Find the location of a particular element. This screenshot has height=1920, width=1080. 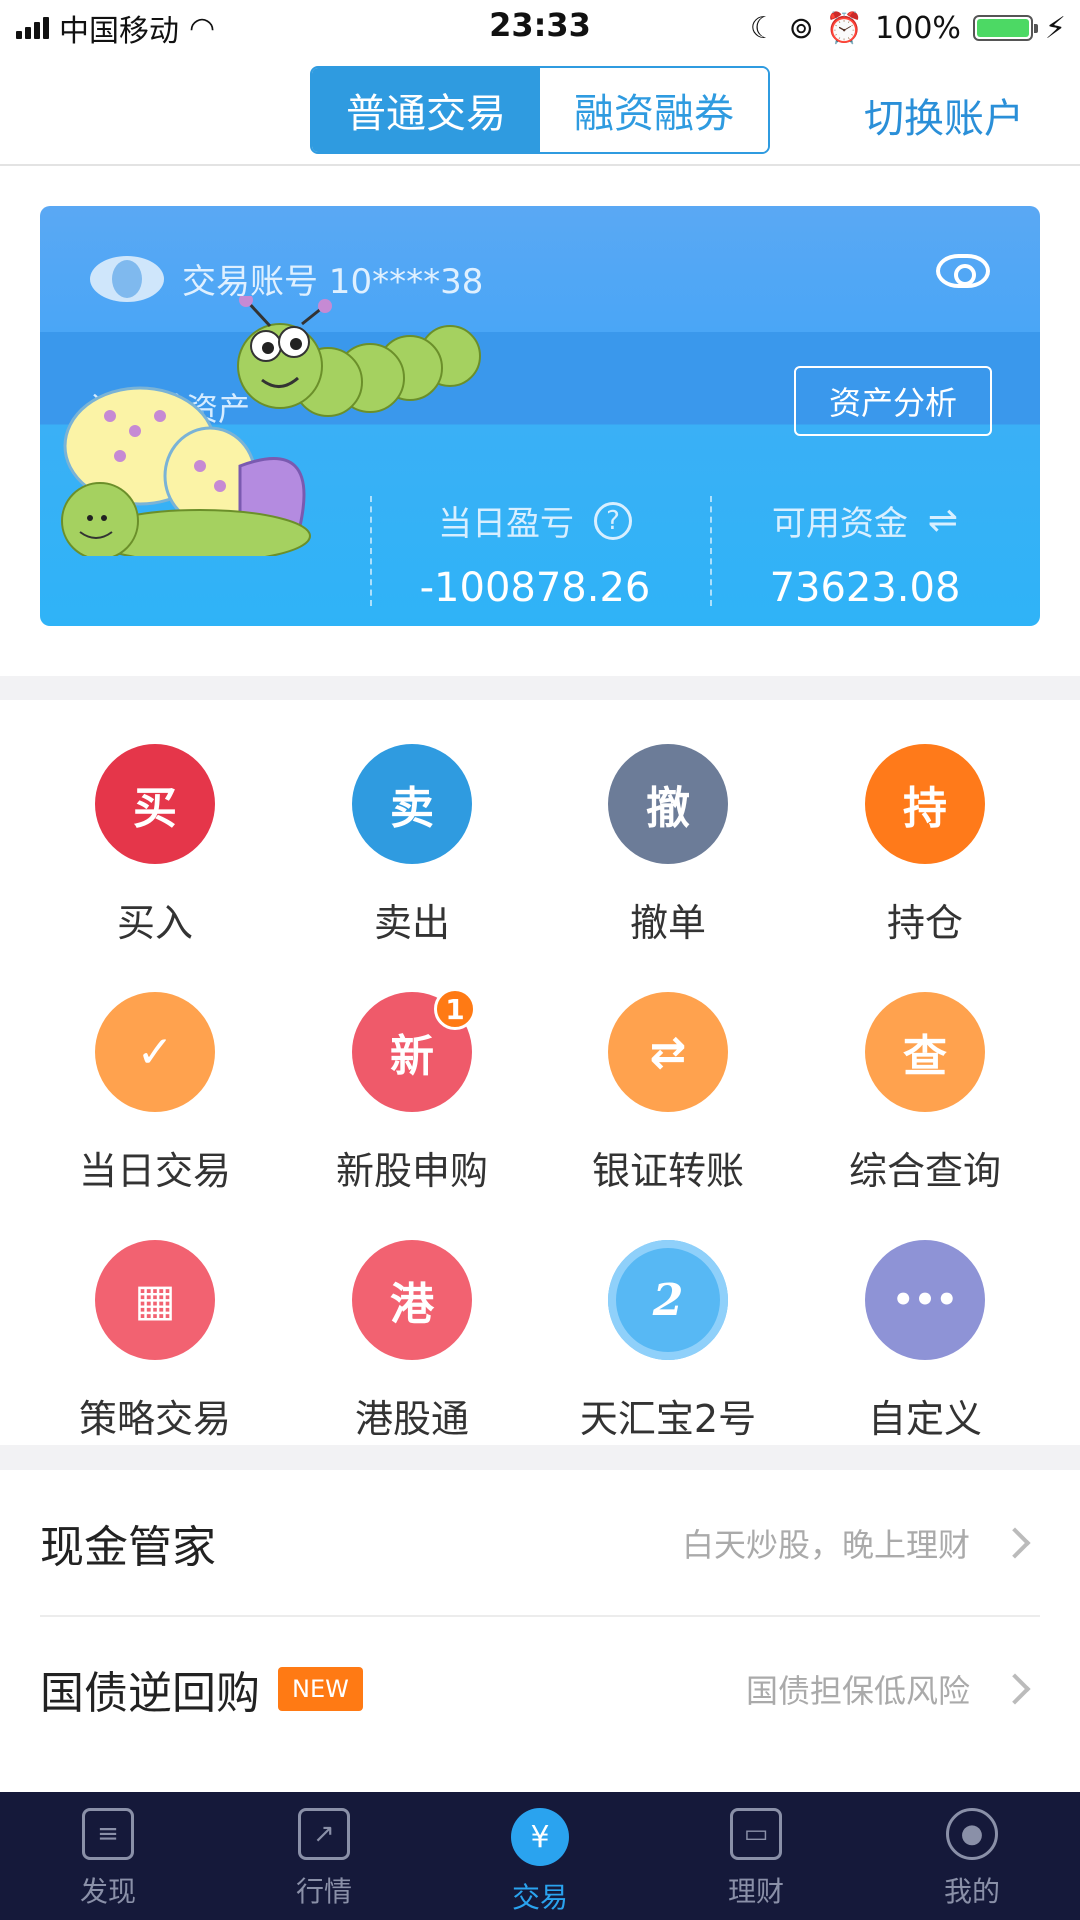

positions-icon: 持 is located at coordinates (925, 804).